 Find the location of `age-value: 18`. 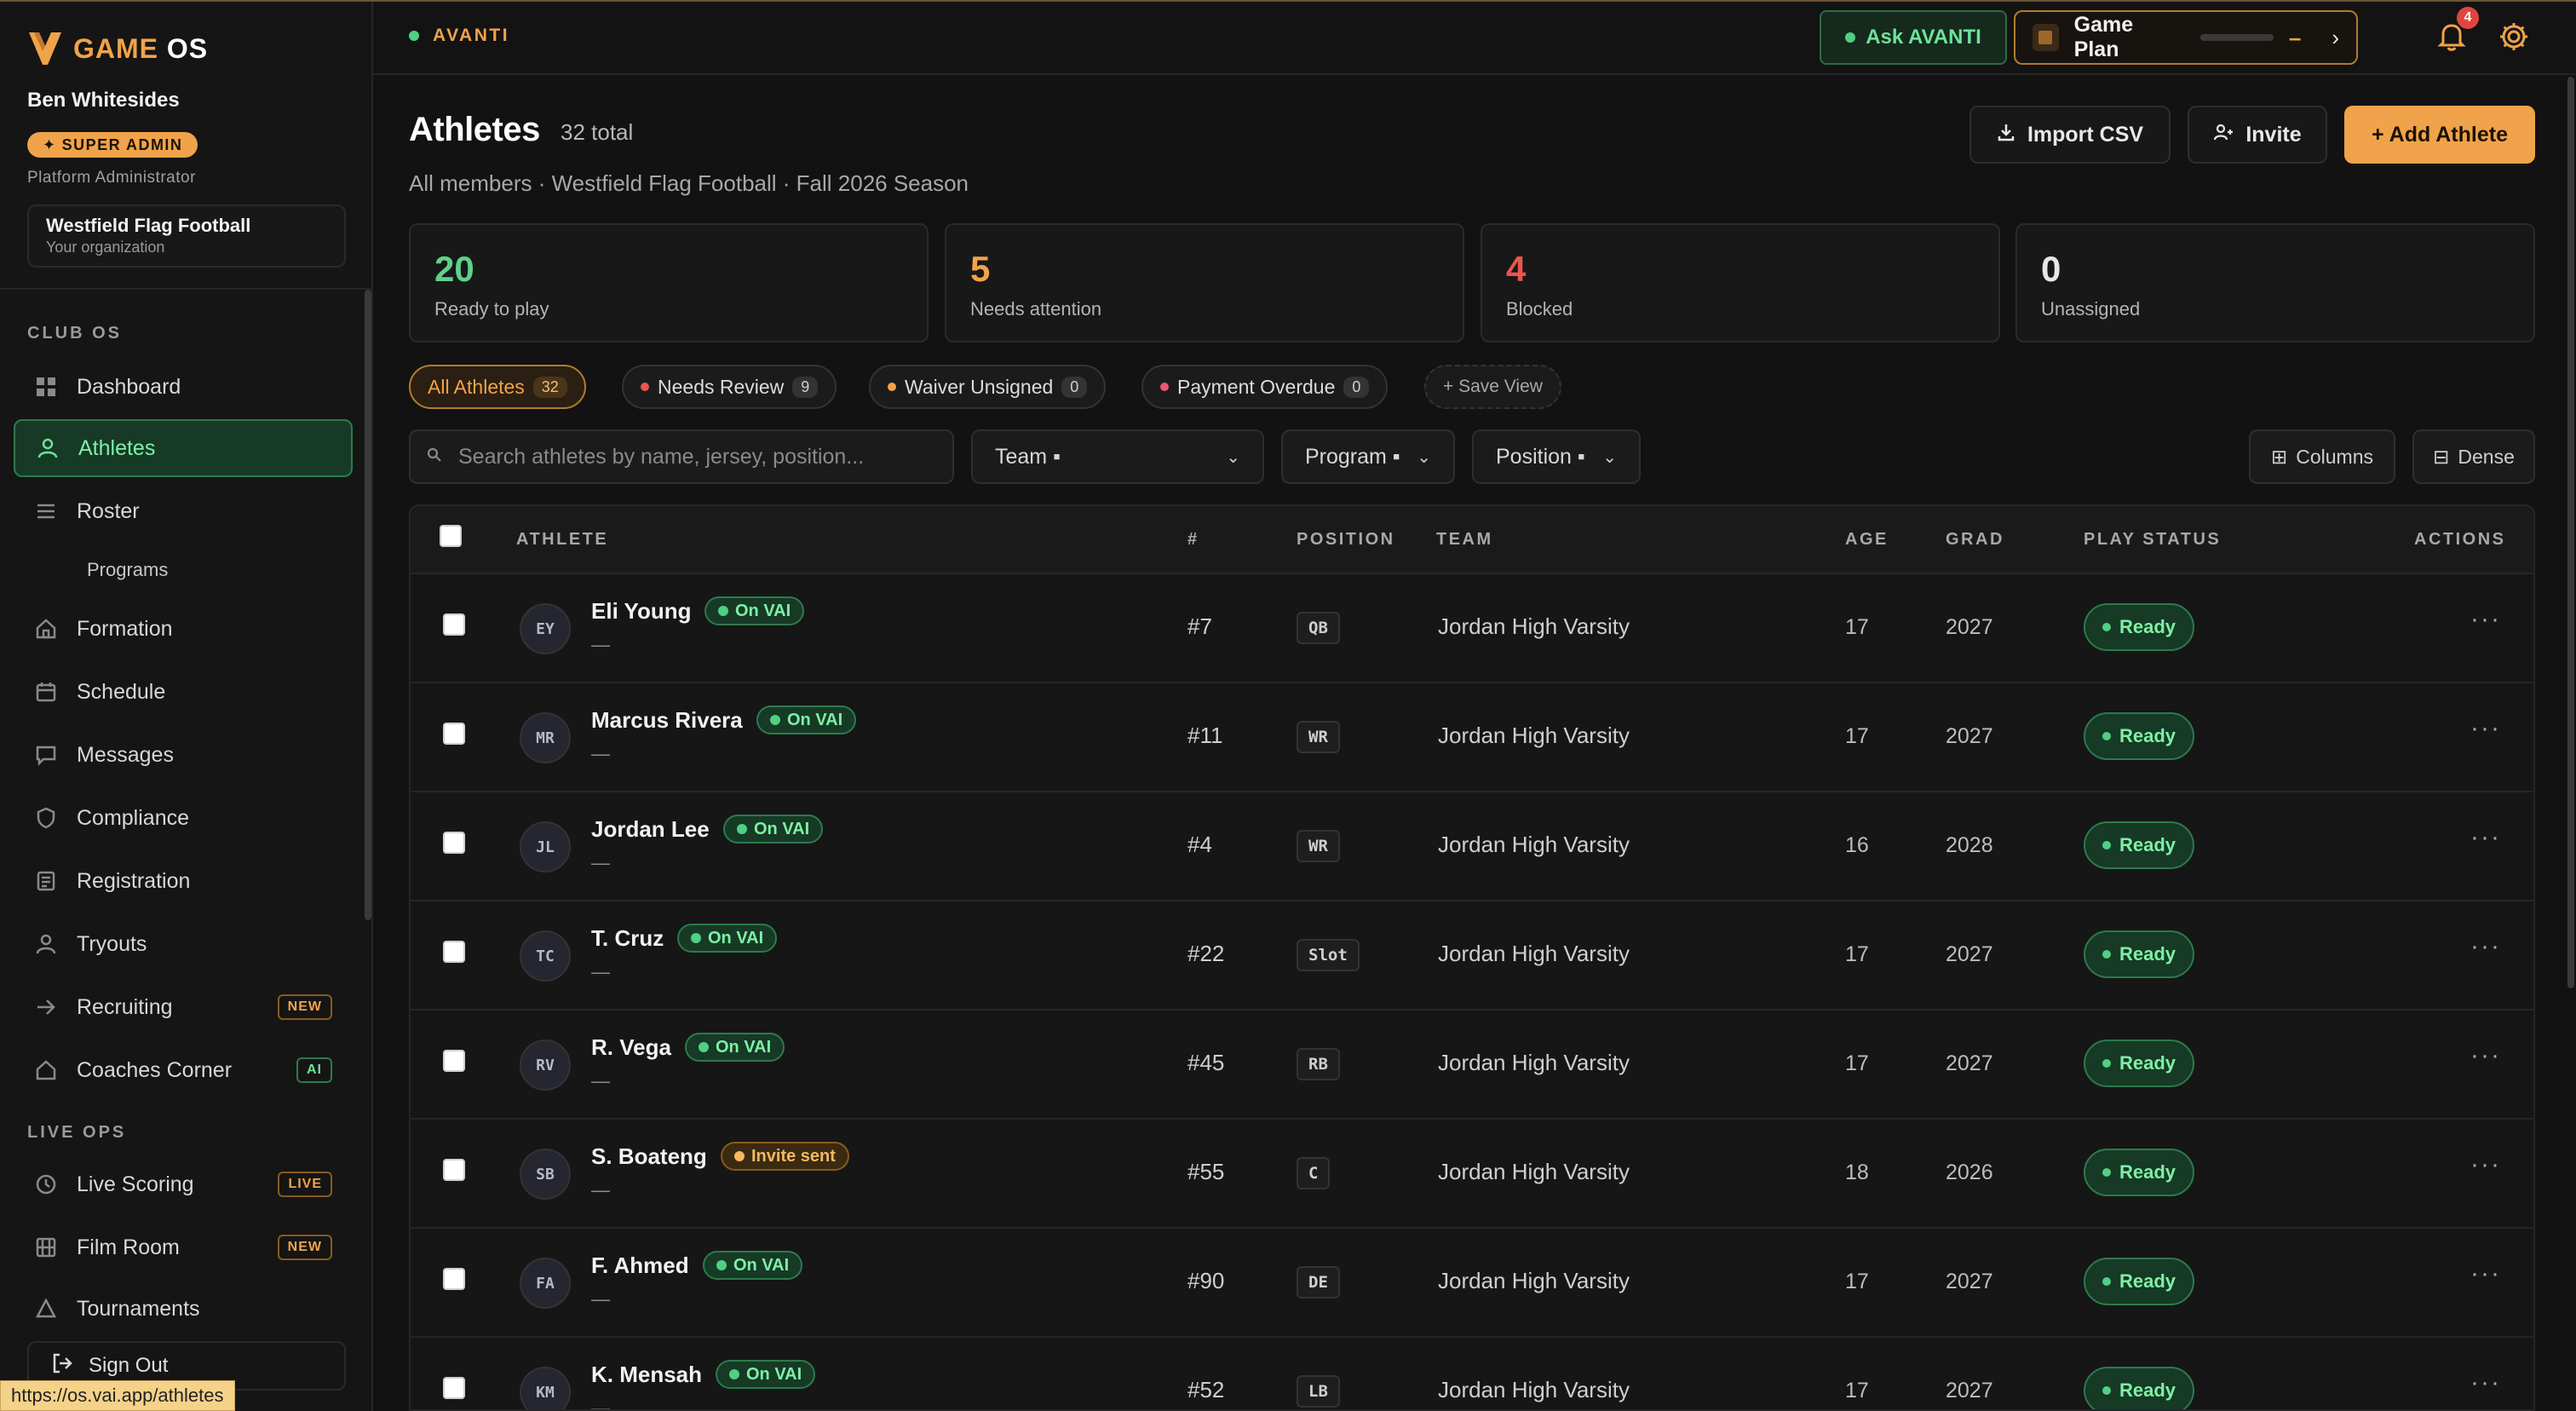

age-value: 18 is located at coordinates (1857, 1172).